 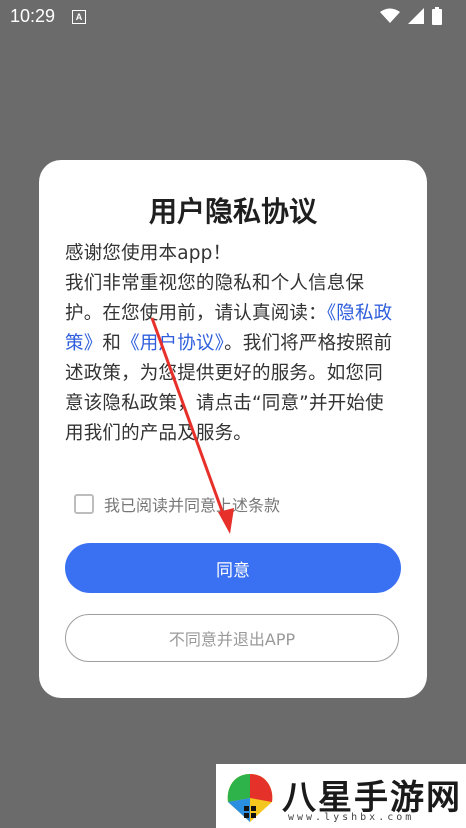 What do you see at coordinates (192, 504) in the screenshot?
I see `agree-checkbox-label: 我已阅读并同意上述条款` at bounding box center [192, 504].